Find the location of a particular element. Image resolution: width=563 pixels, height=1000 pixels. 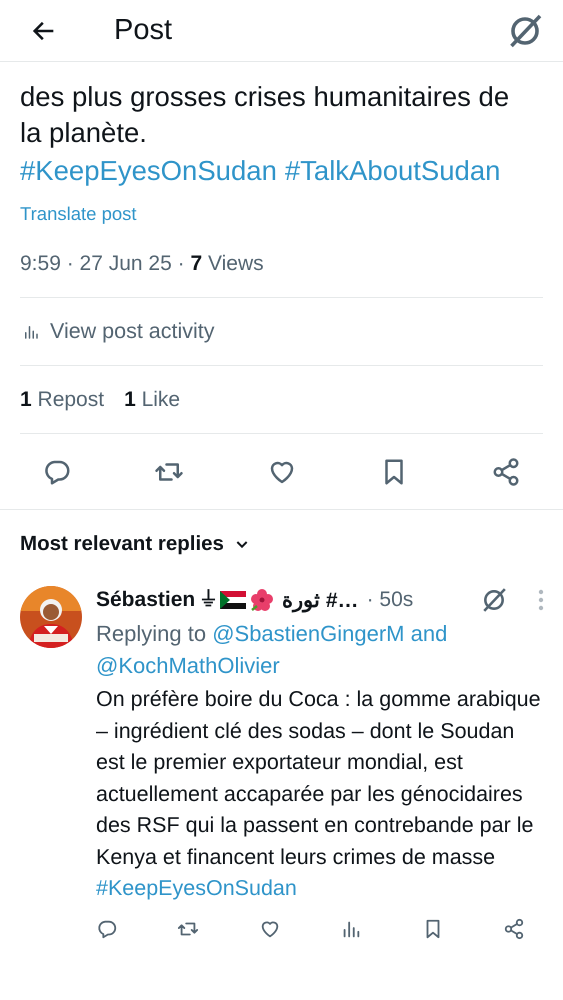

mention-link: and is located at coordinates (429, 633).